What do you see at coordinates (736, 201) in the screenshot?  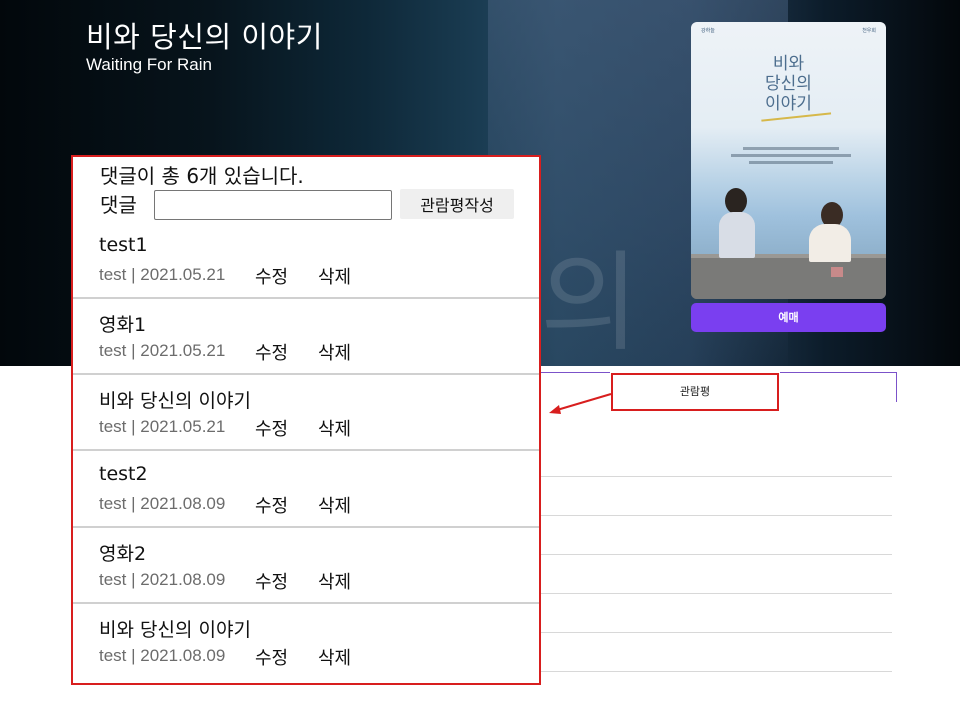 I see `poster-figure-head` at bounding box center [736, 201].